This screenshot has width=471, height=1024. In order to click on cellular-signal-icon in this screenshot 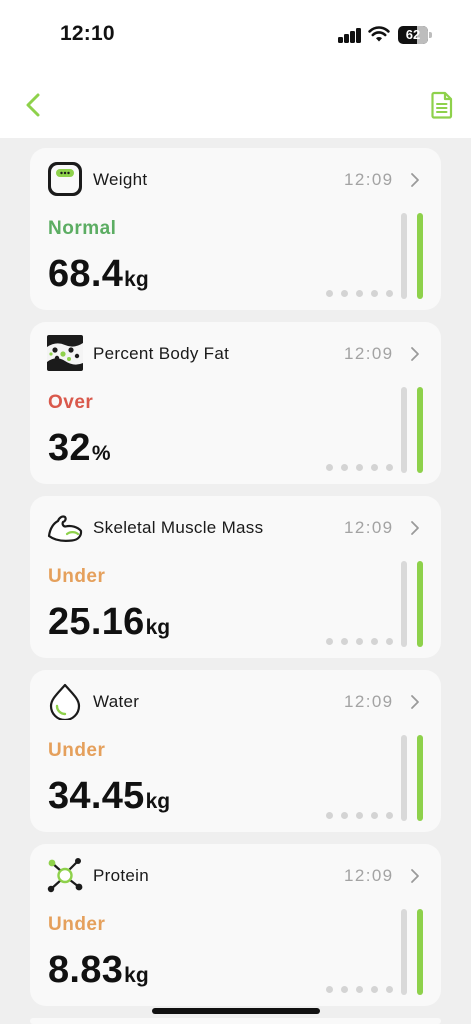, I will do `click(350, 35)`.